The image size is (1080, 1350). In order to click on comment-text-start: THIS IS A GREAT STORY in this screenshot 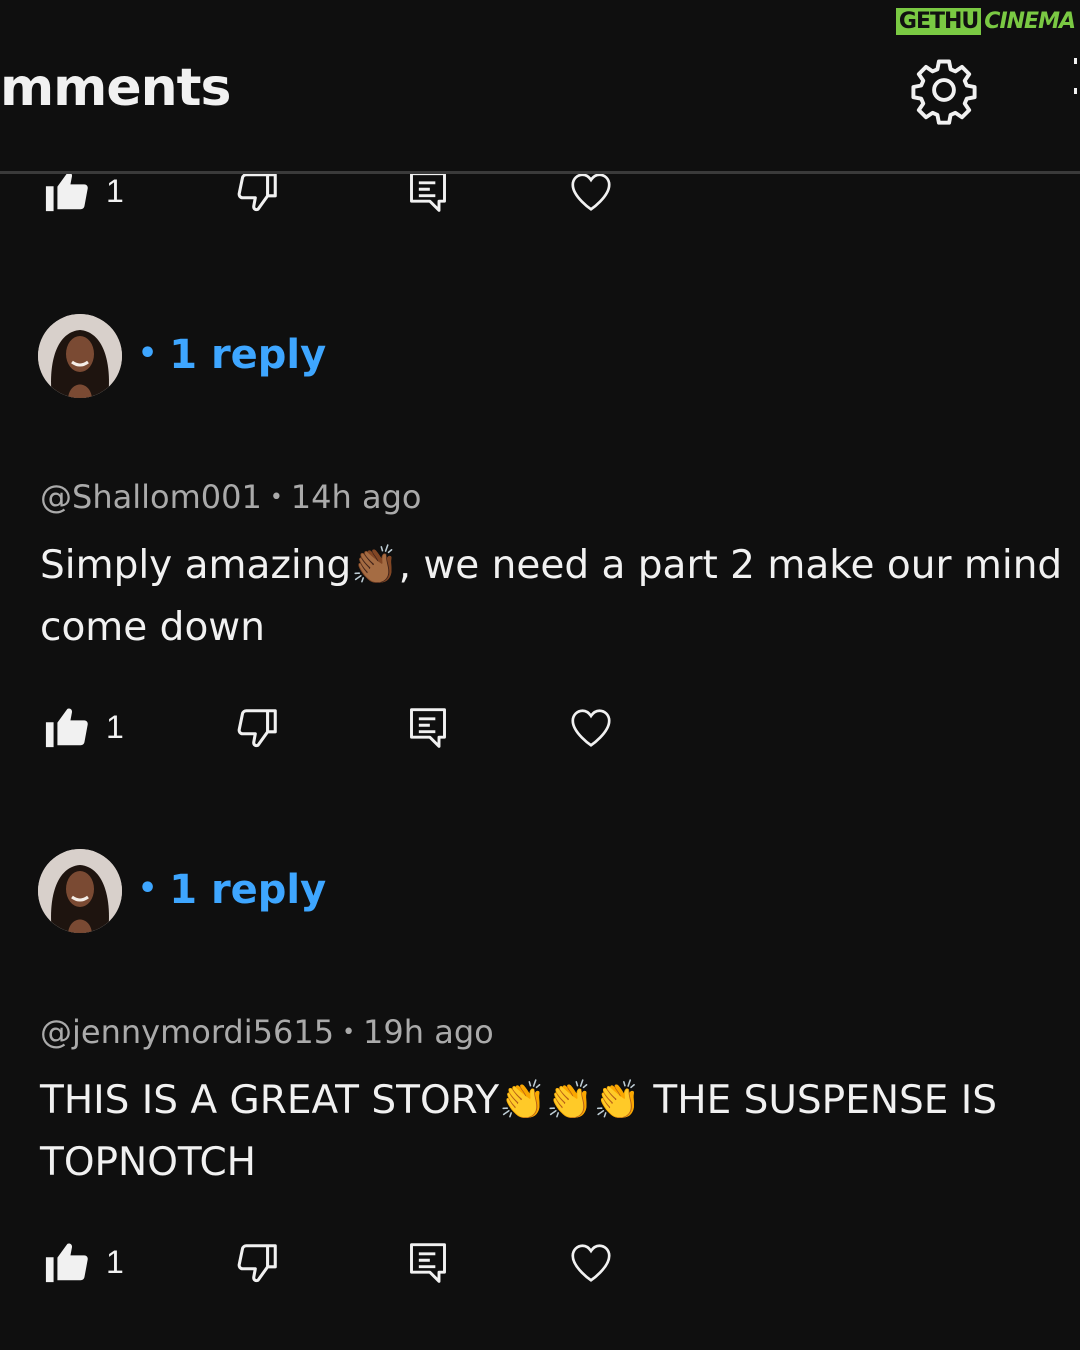, I will do `click(270, 1100)`.